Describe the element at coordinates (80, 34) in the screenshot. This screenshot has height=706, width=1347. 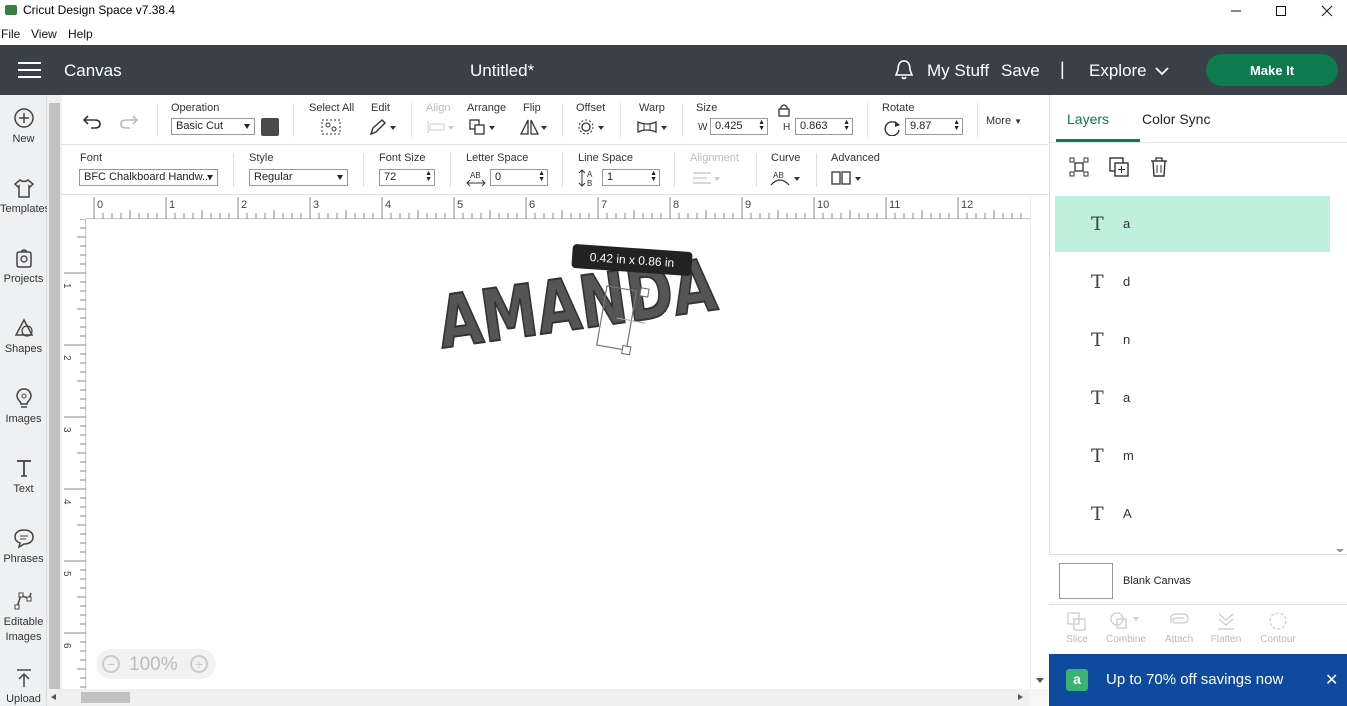
I see `menu-help: Help` at that location.